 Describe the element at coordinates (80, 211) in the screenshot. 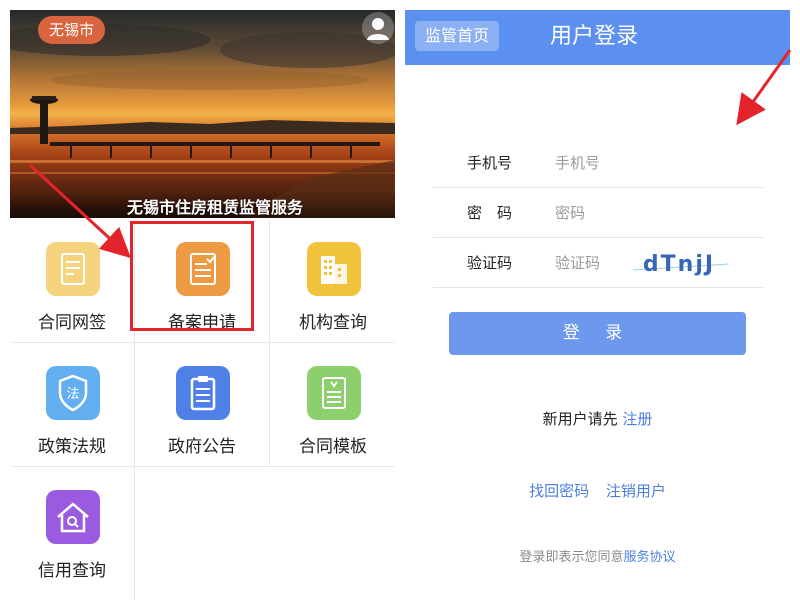

I see `arrow-to-filing` at that location.